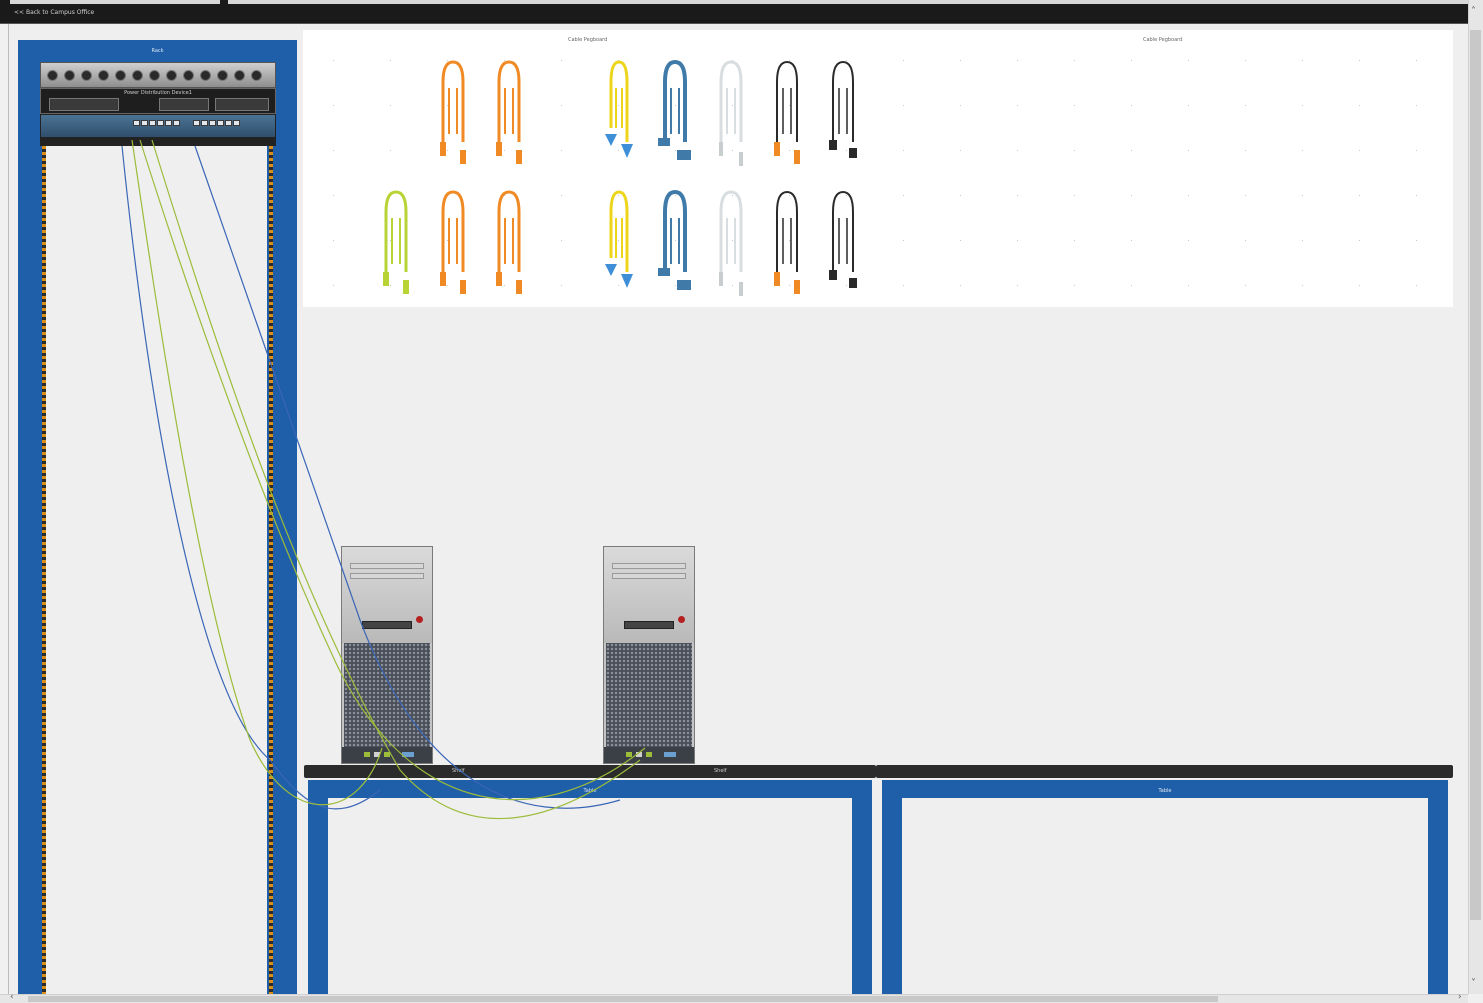 The image size is (1483, 1003). Describe the element at coordinates (158, 101) in the screenshot. I see `power-distribution-device: Power Distribution Device1` at that location.